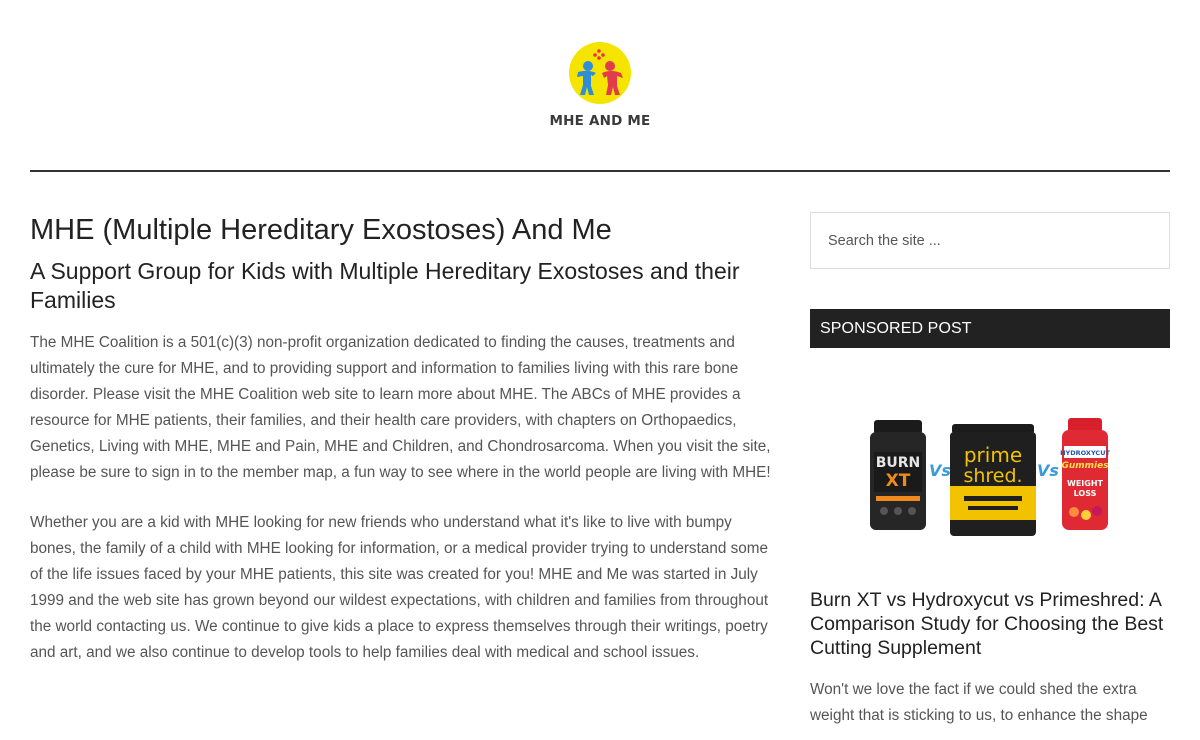 The image size is (1200, 740). What do you see at coordinates (1085, 493) in the screenshot?
I see `loss-label: LOSS` at bounding box center [1085, 493].